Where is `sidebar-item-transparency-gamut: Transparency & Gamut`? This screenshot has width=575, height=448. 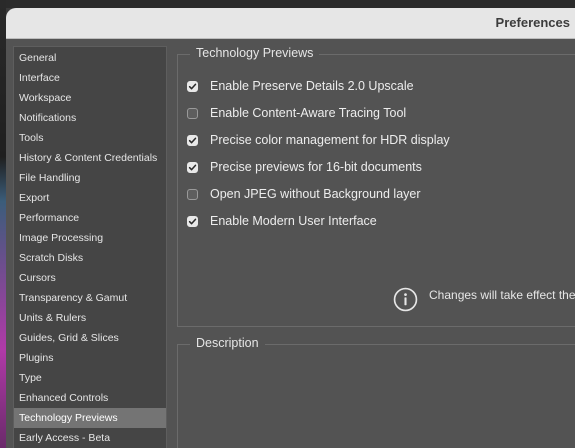
sidebar-item-transparency-gamut: Transparency & Gamut is located at coordinates (90, 298).